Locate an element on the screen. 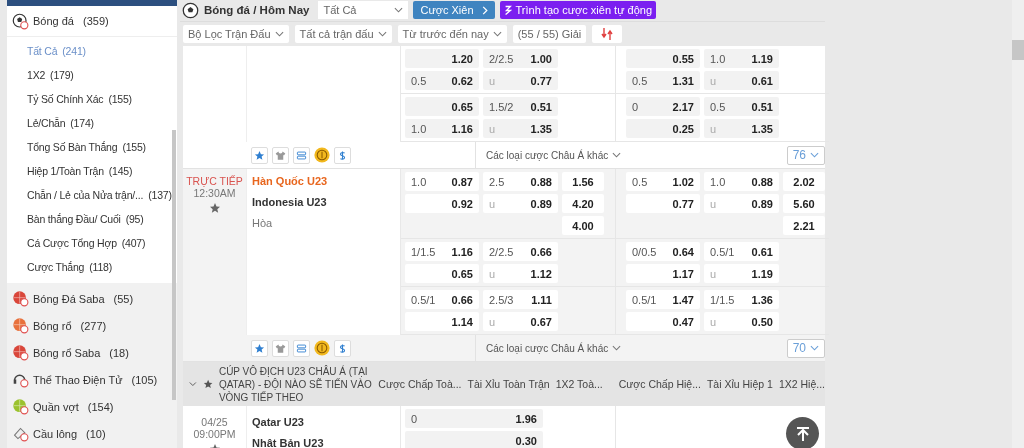  bet-type-item: Cược Thắng (118) is located at coordinates (59, 267).